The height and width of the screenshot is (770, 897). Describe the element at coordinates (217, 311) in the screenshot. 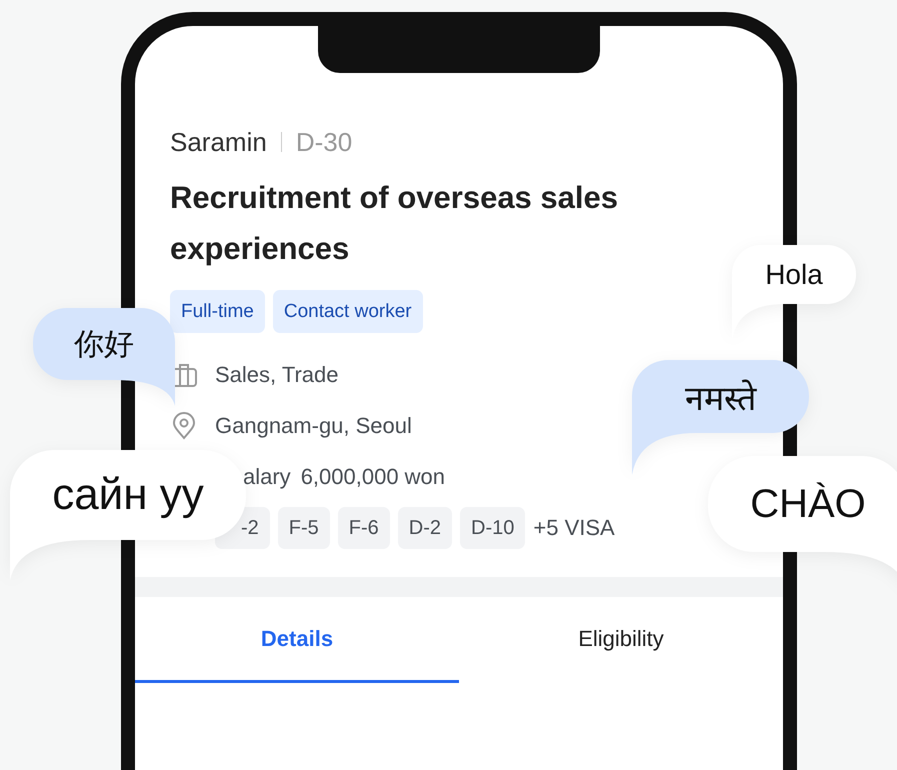

I see `job-tag: Full-time` at that location.